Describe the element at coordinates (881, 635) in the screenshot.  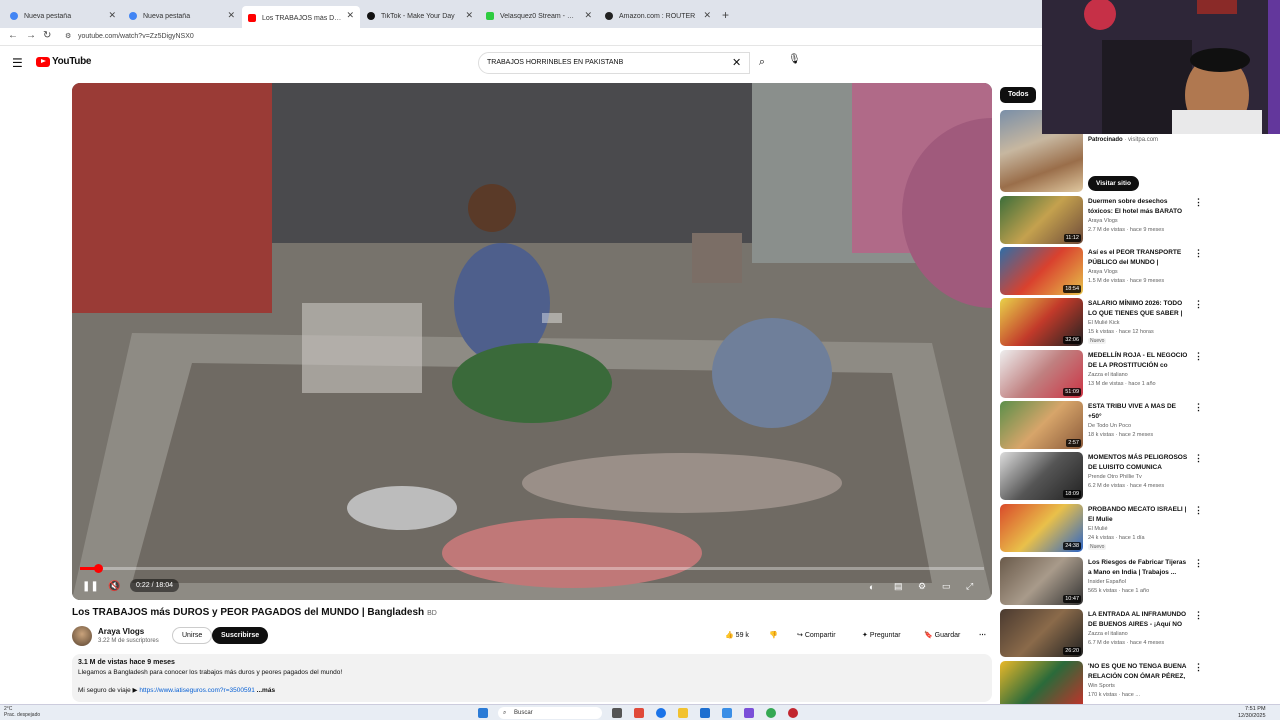
I see `ask-button: ✦ Preguntar` at that location.